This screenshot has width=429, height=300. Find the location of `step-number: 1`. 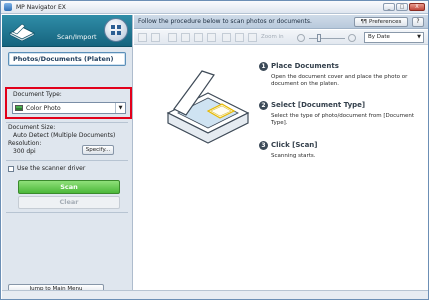

step-number: 1 is located at coordinates (263, 66).